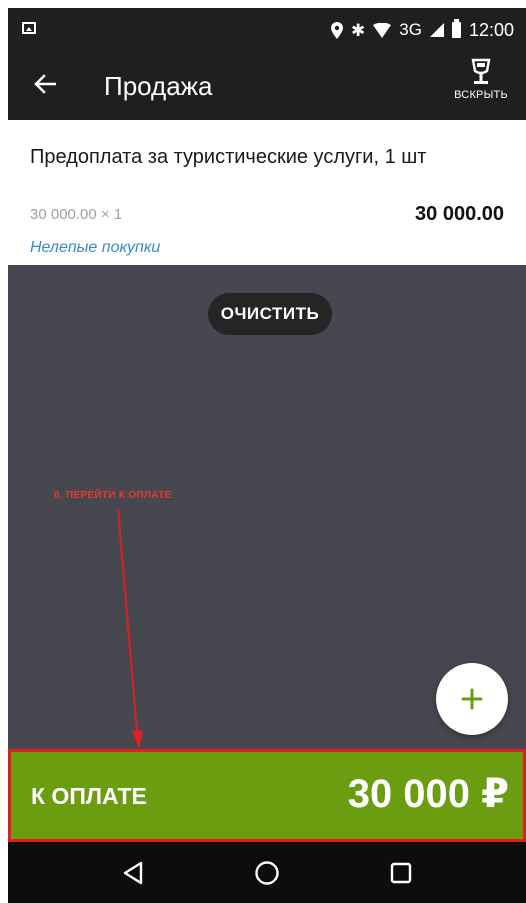 The image size is (526, 903). I want to click on status-bar: ✱ 3G 12:00, so click(267, 29).